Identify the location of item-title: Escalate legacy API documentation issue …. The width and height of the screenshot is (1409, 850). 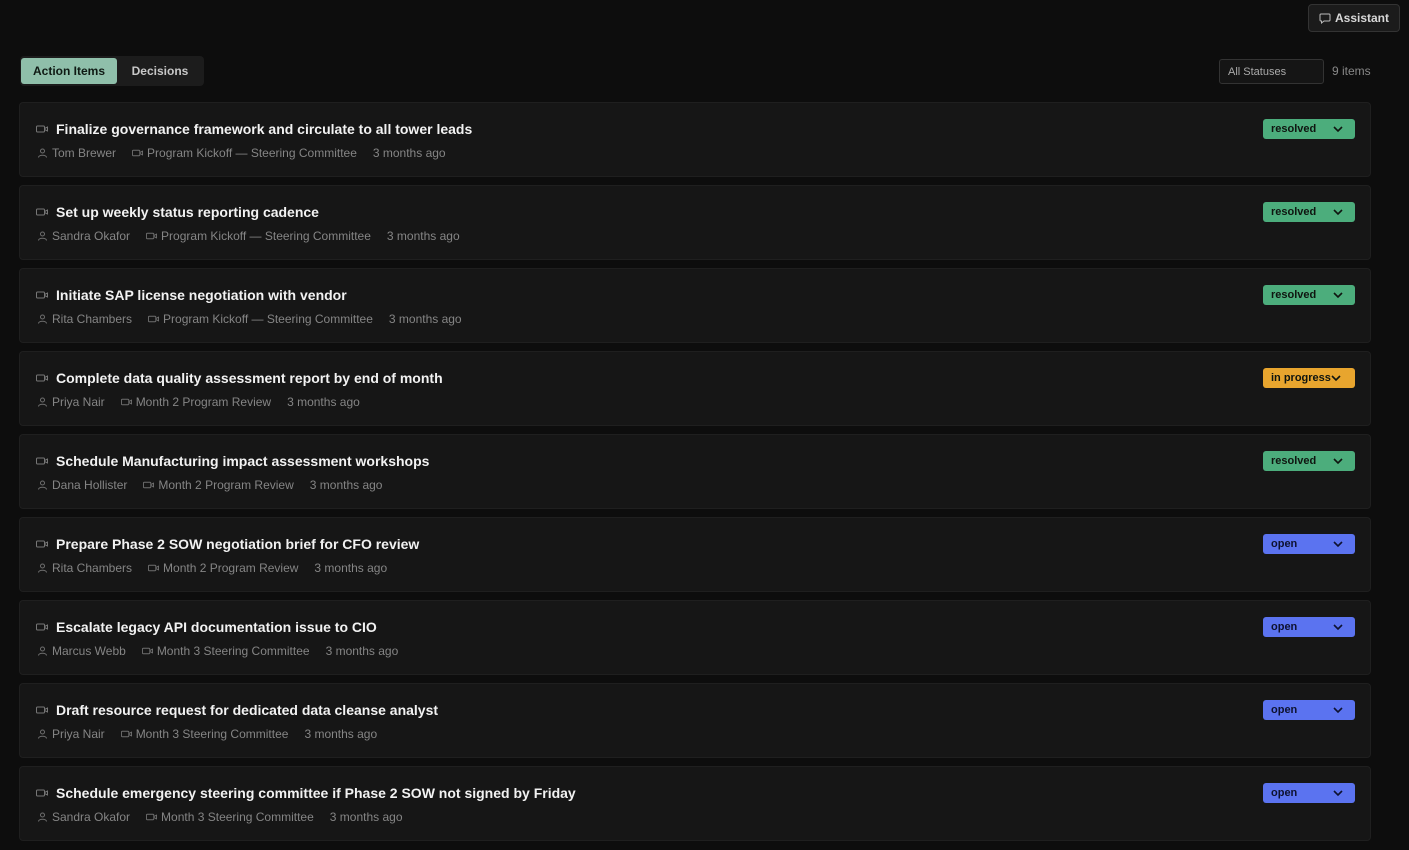
(216, 627).